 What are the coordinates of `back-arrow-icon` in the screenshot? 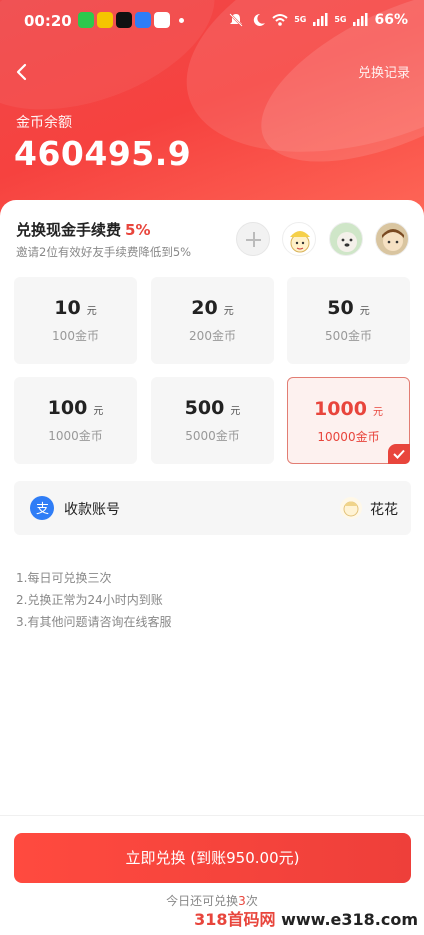 It's located at (22, 72).